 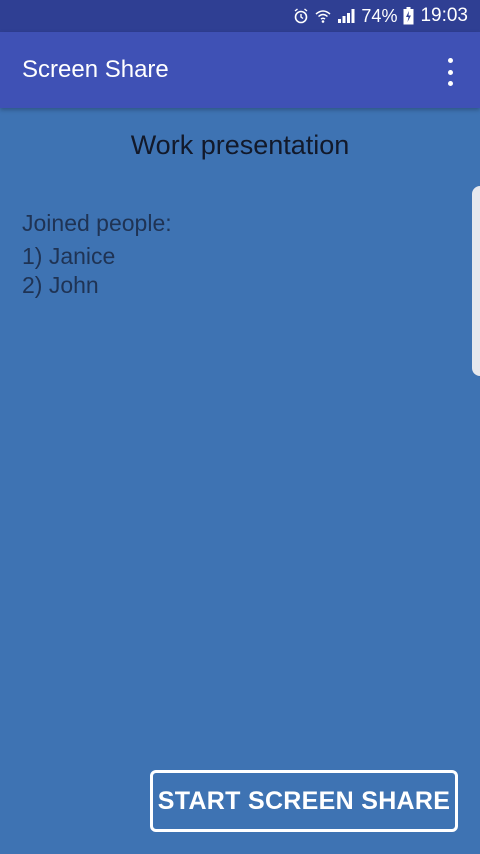 I want to click on more-vert-icon, so click(x=450, y=72).